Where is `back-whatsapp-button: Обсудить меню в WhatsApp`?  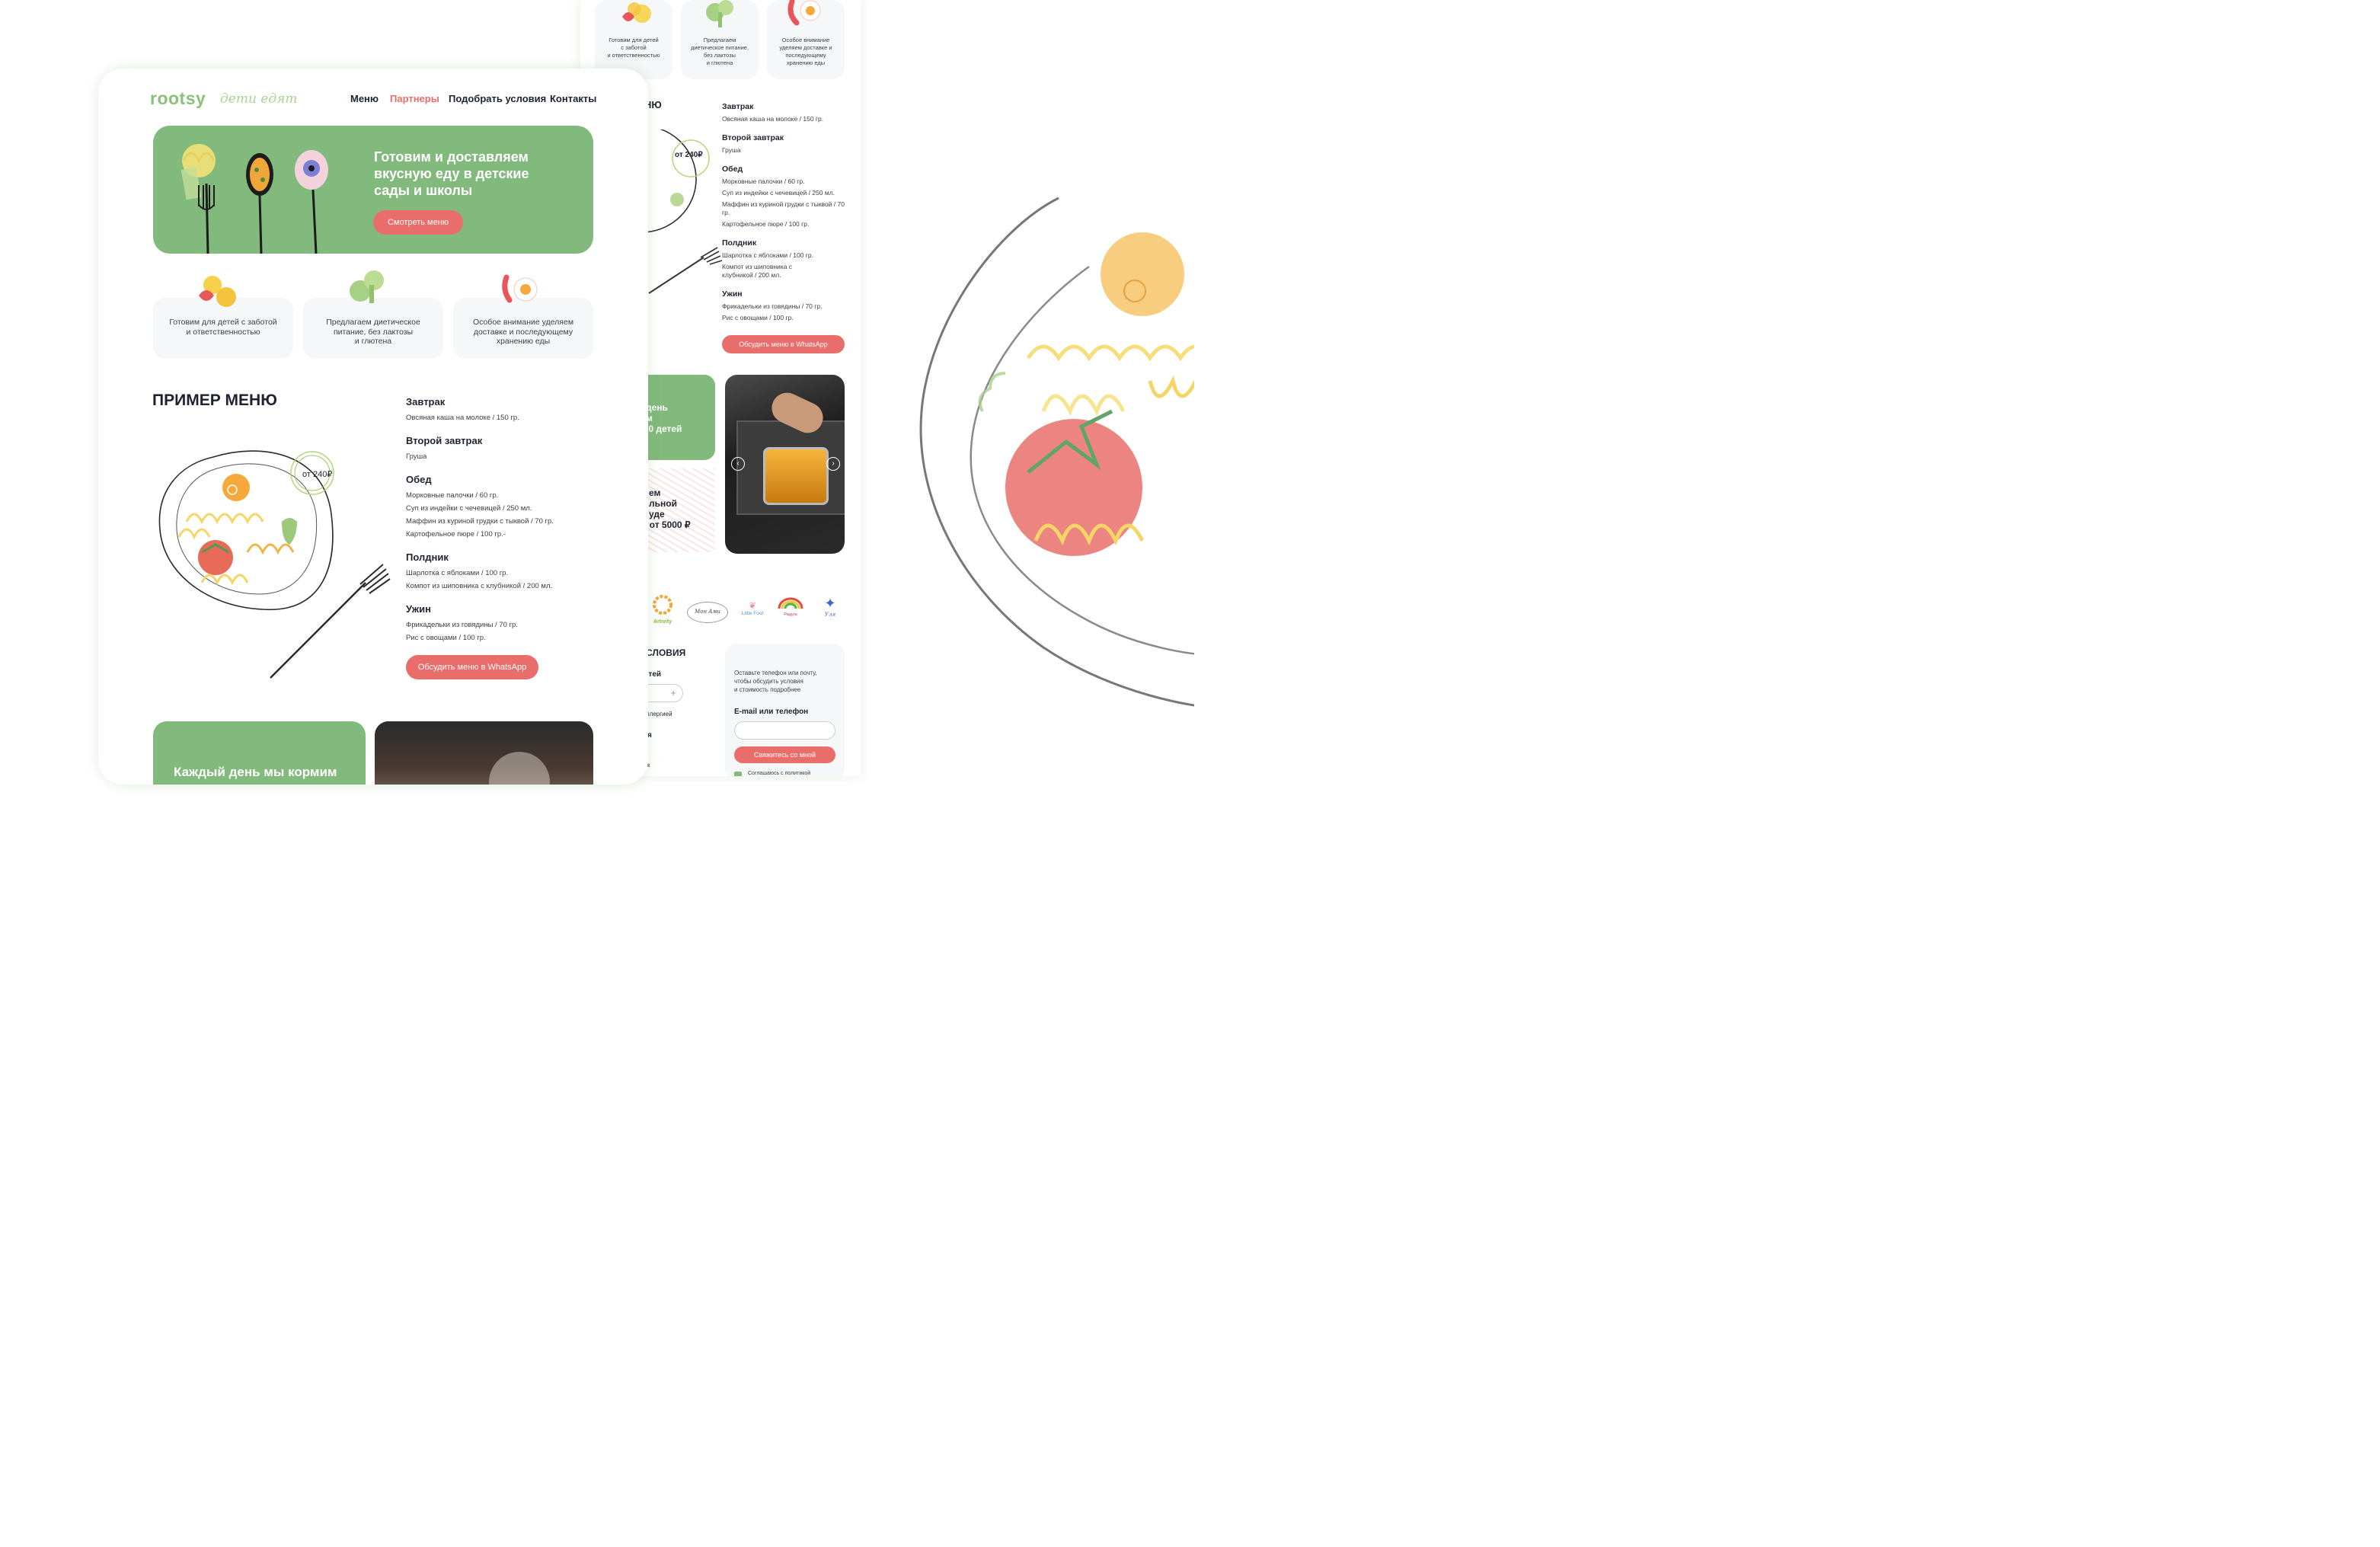 back-whatsapp-button: Обсудить меню в WhatsApp is located at coordinates (784, 344).